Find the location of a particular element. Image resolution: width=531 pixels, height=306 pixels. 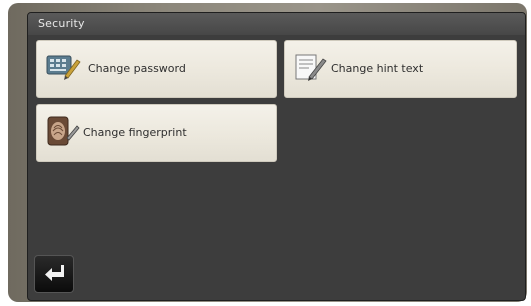

hint-edit-icon is located at coordinates (311, 67).